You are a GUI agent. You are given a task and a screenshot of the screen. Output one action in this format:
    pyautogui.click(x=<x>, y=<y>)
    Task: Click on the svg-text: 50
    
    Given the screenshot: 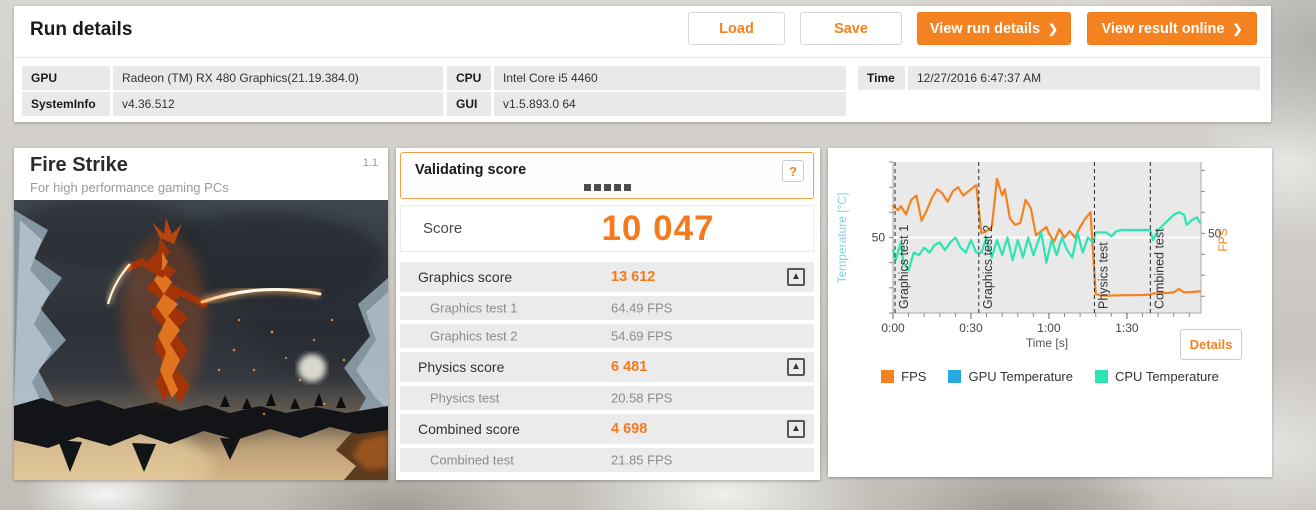 What is the action you would take?
    pyautogui.click(x=879, y=238)
    